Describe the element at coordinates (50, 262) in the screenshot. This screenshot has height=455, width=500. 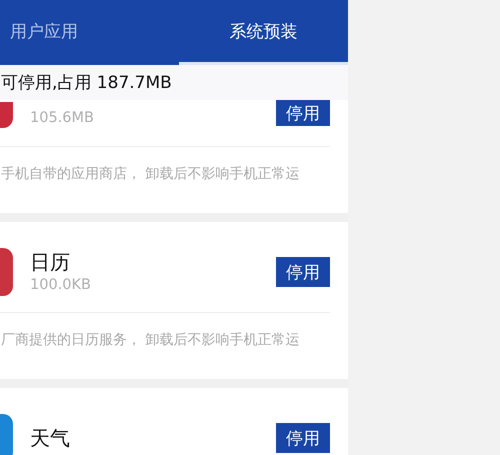
I see `app-name: 日历` at that location.